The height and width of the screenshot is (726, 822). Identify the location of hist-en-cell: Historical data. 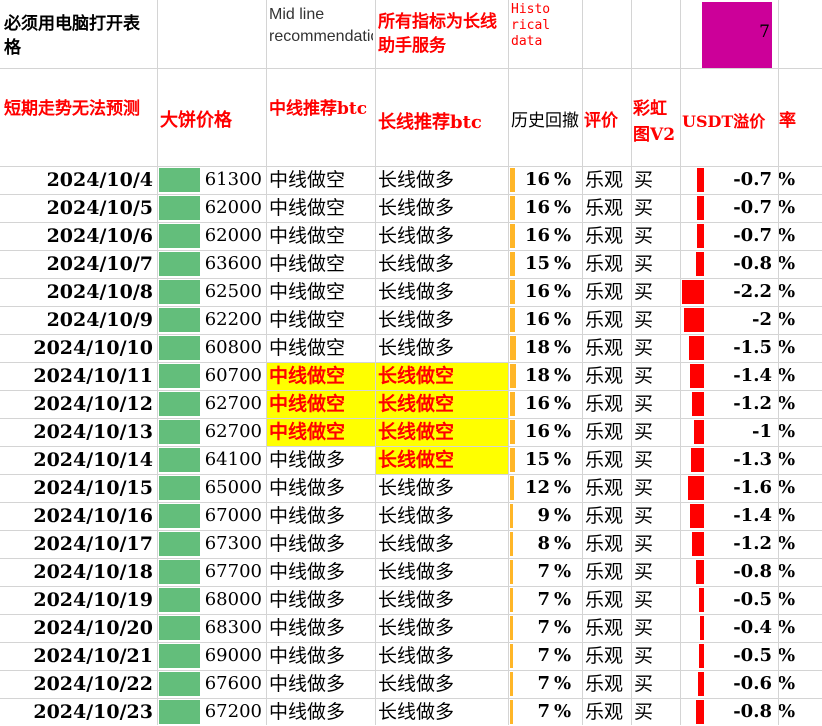
(531, 35).